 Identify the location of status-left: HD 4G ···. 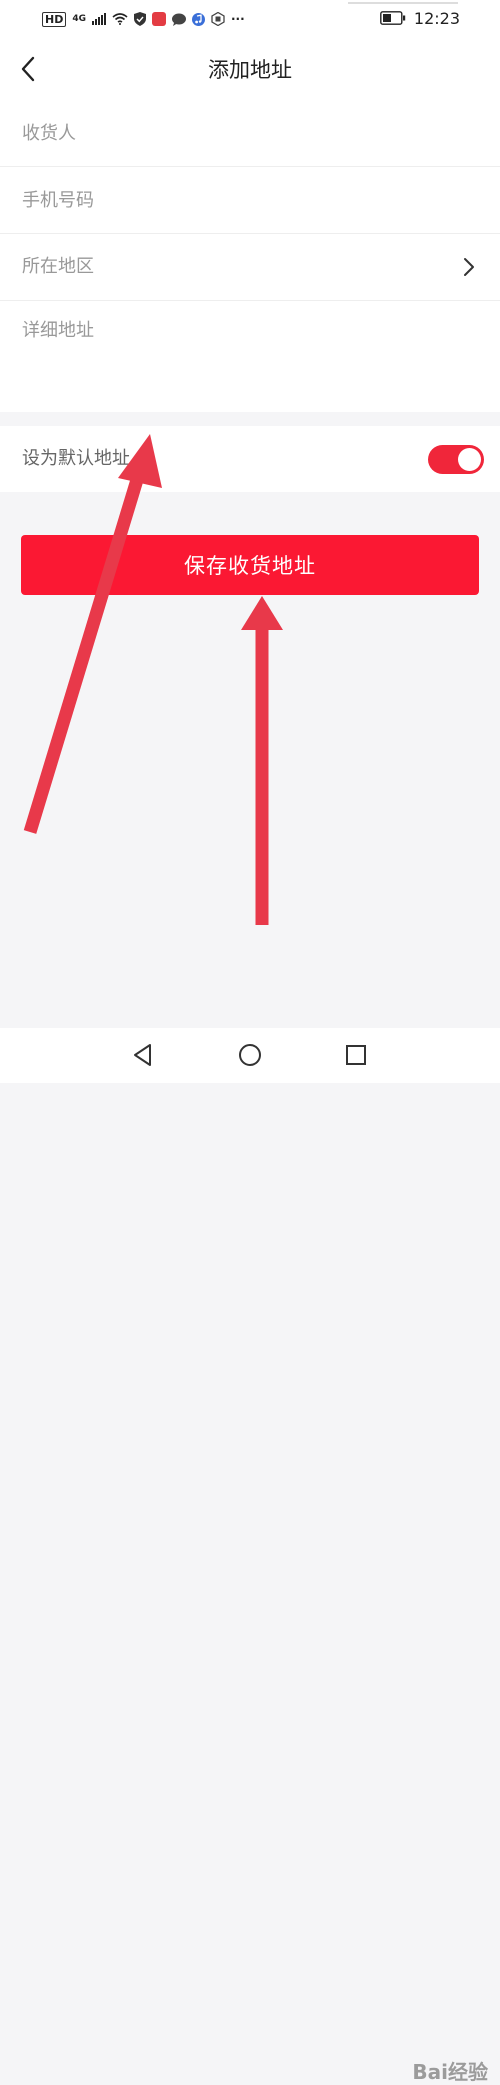
(143, 19).